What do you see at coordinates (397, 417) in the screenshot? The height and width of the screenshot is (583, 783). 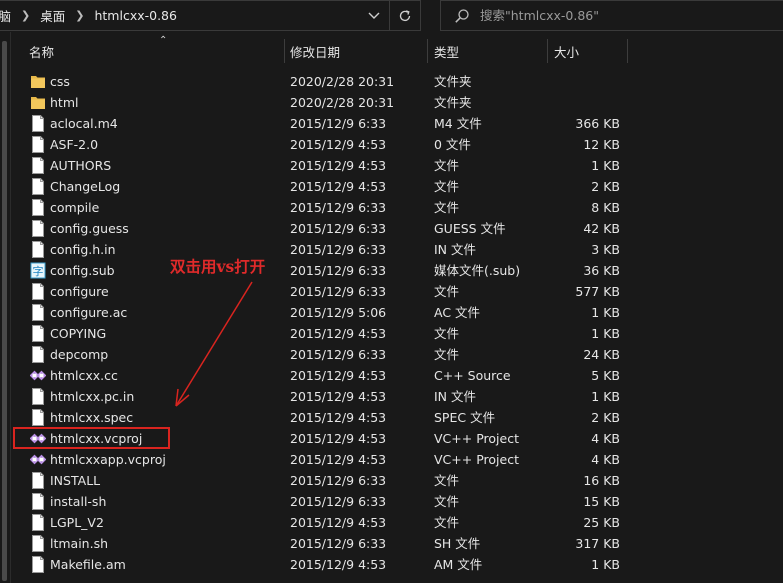 I see `file-row: htmlcxx.spec 2015/12/9 4:53 SPEC 文件 2 KB` at bounding box center [397, 417].